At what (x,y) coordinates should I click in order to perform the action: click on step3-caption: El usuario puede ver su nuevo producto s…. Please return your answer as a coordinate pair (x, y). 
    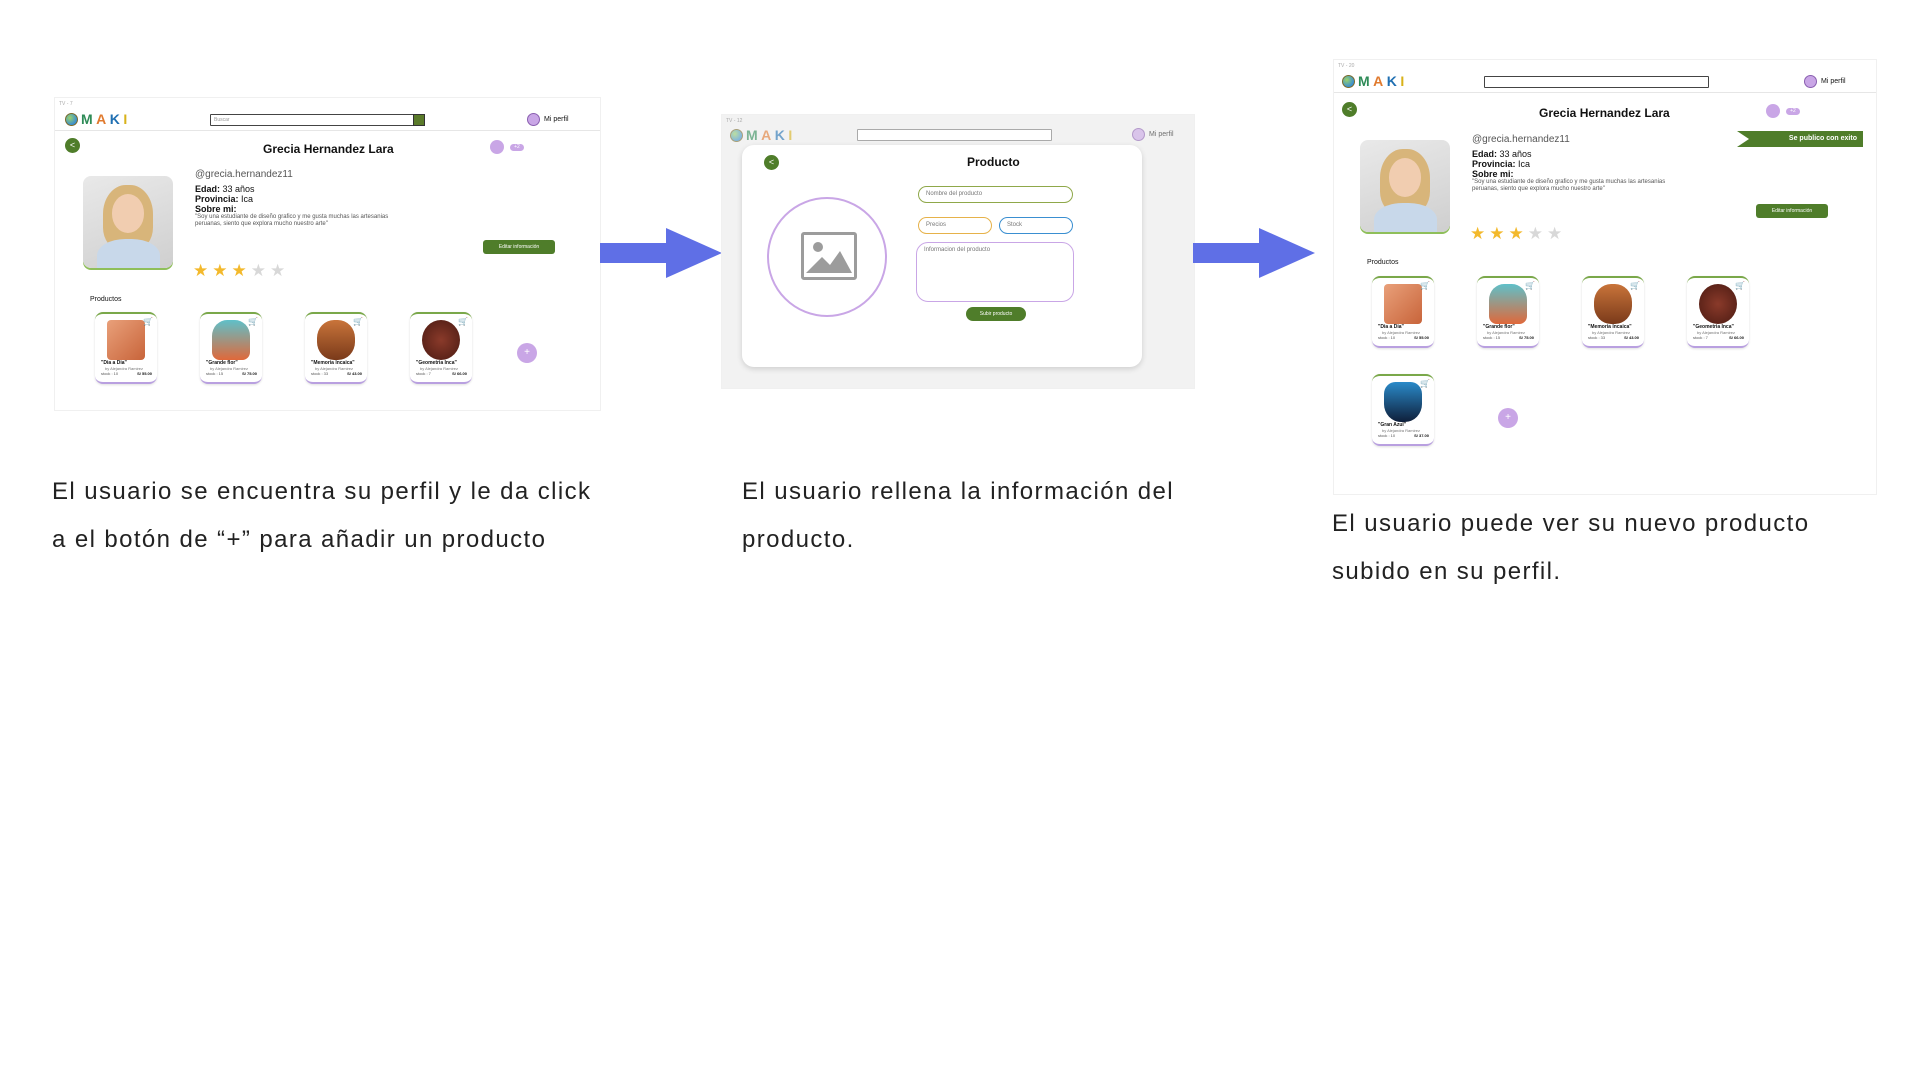
    Looking at the image, I should click on (1570, 548).